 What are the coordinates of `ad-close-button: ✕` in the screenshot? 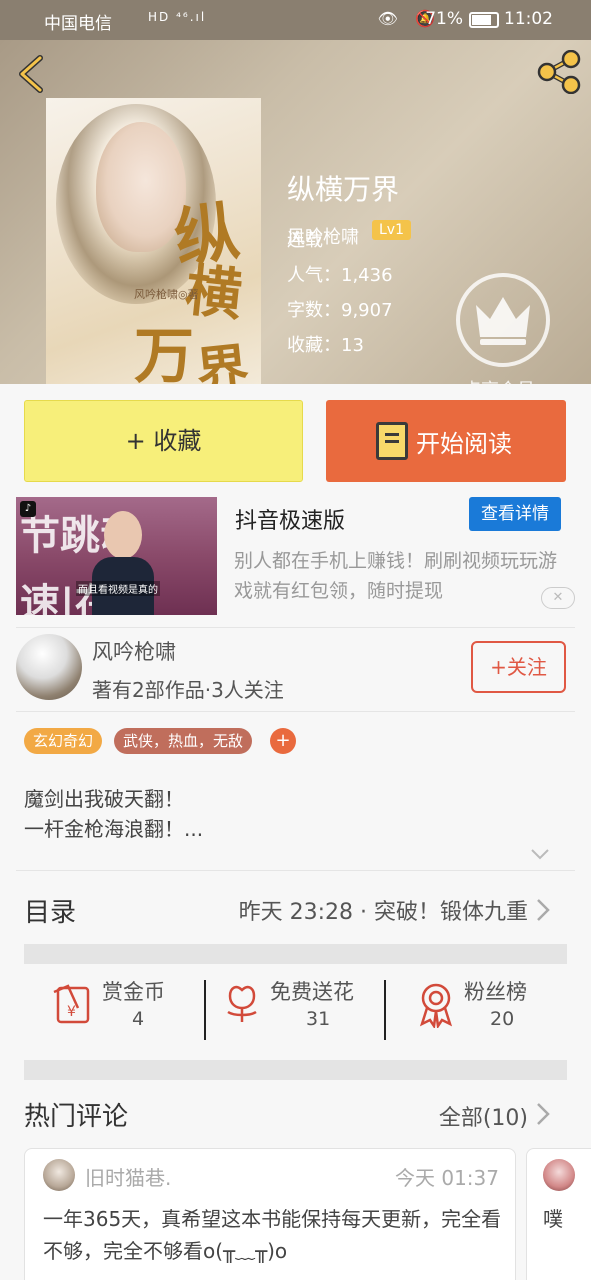 It's located at (558, 598).